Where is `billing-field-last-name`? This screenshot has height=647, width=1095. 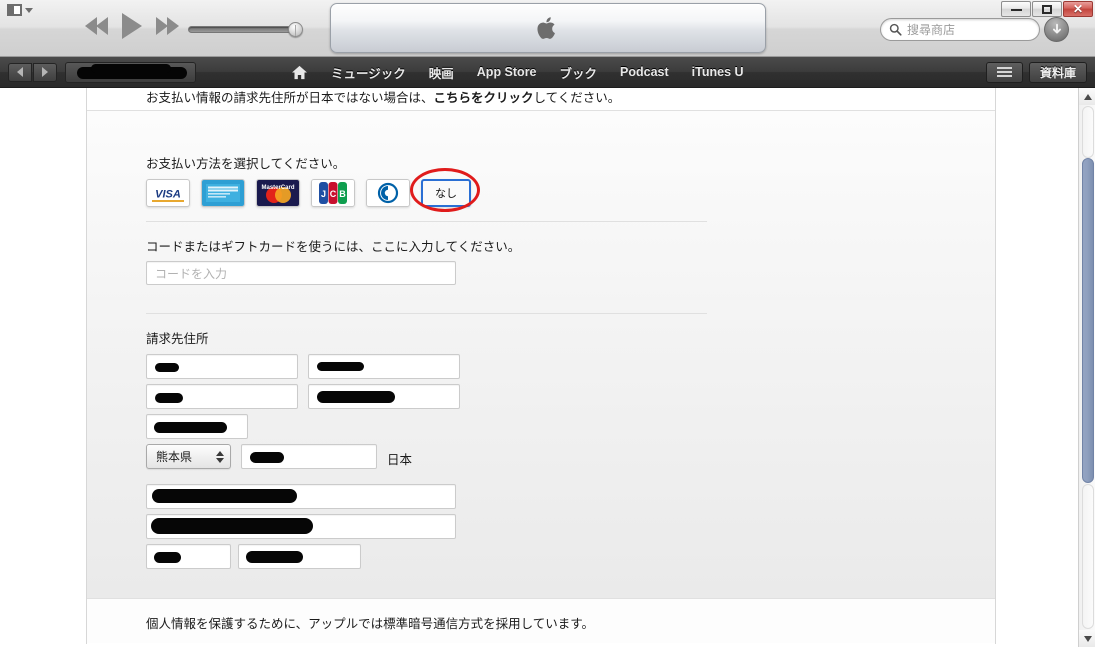 billing-field-last-name is located at coordinates (222, 366).